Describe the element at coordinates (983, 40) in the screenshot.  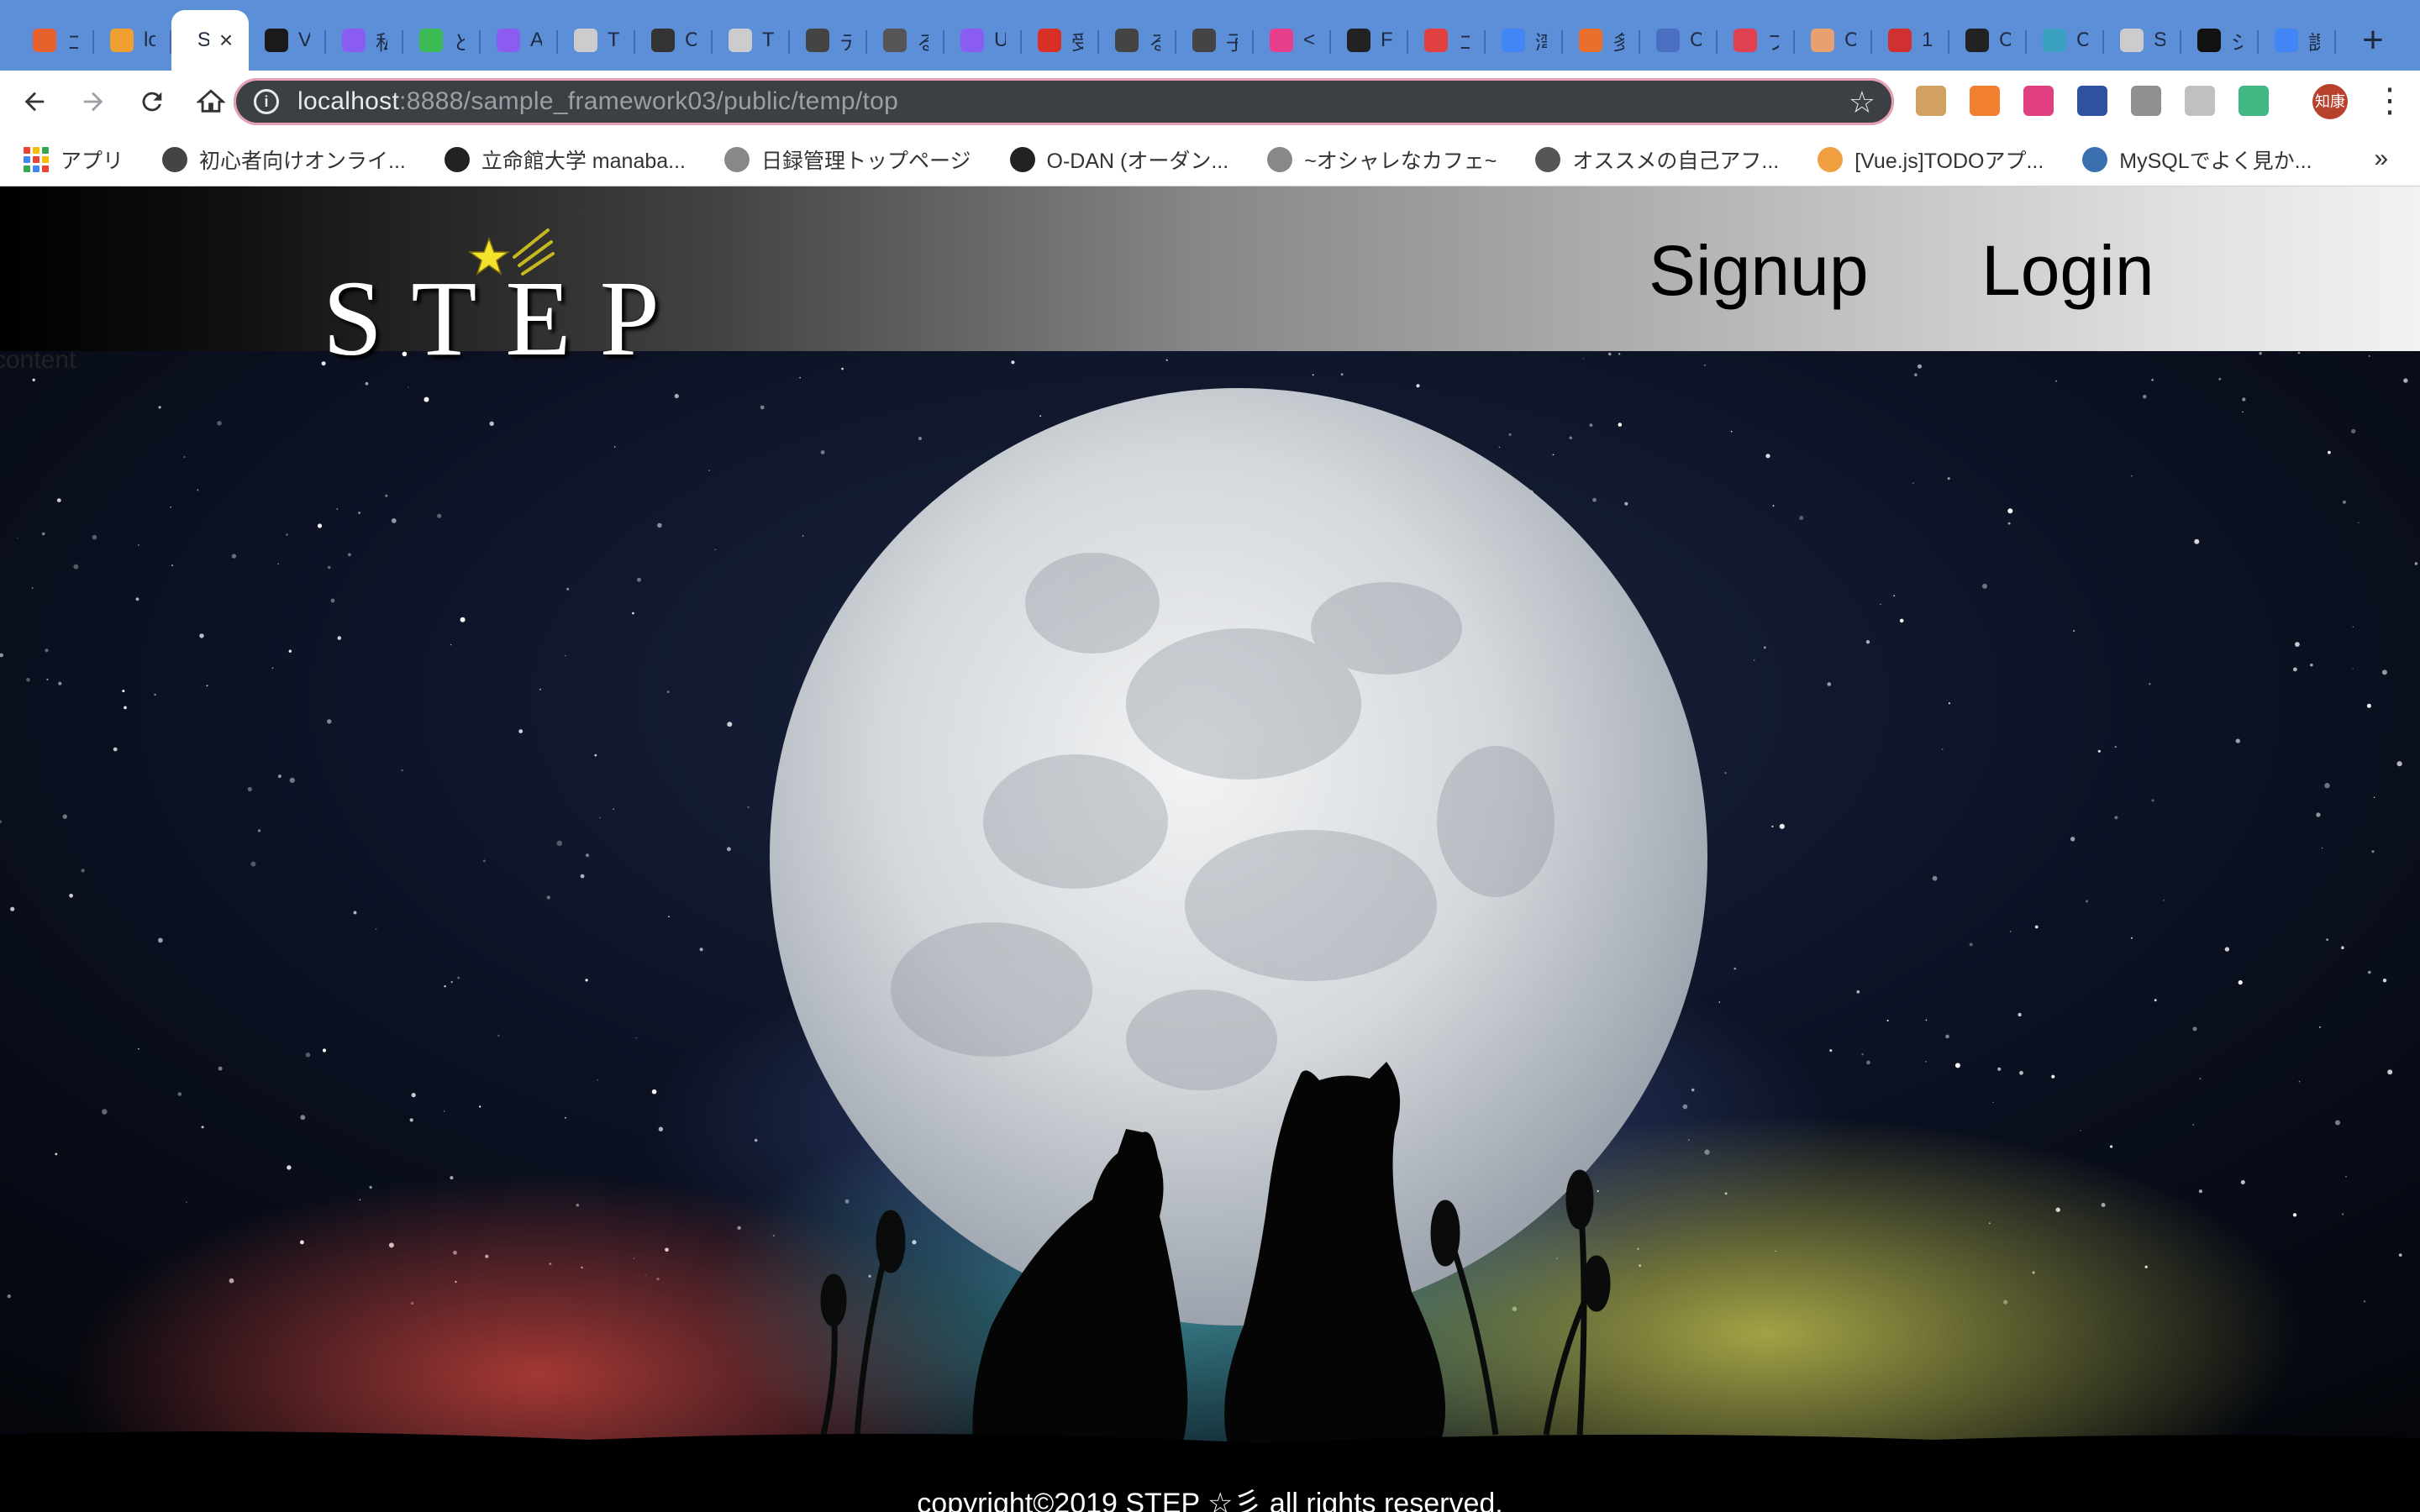
I see `tab: U` at that location.